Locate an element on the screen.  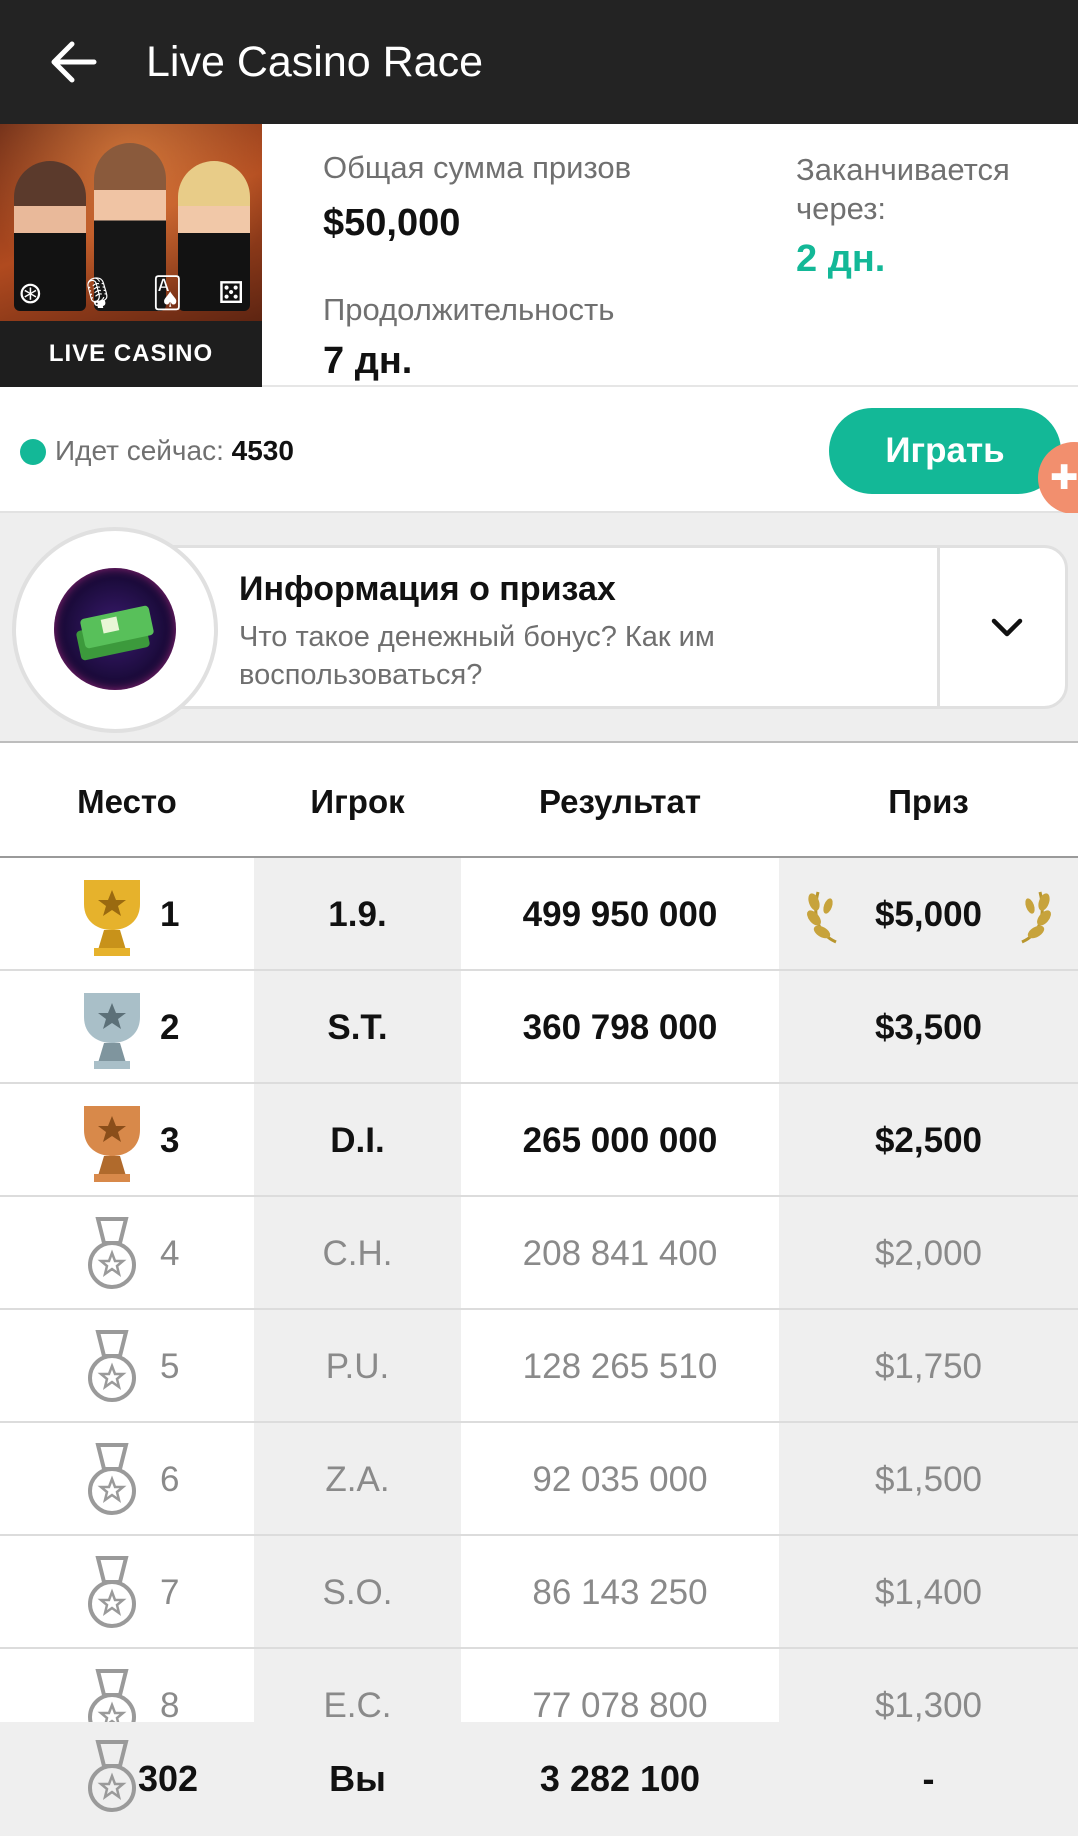
players-now-count: 4530 is located at coordinates (262, 450).